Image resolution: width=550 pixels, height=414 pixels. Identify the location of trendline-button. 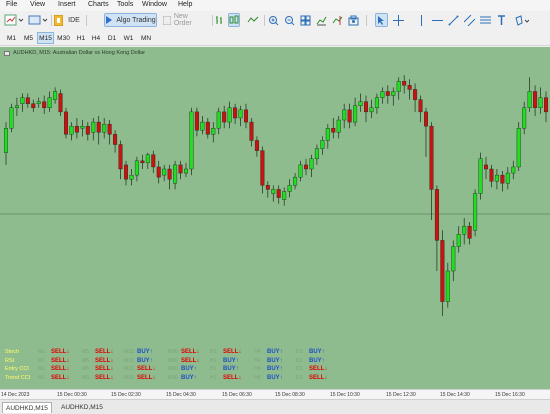
(453, 20).